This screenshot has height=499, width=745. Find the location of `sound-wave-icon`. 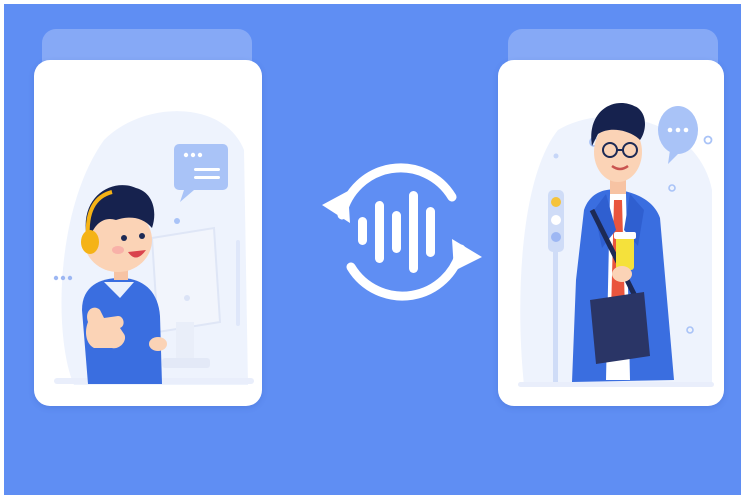

sound-wave-icon is located at coordinates (396, 232).